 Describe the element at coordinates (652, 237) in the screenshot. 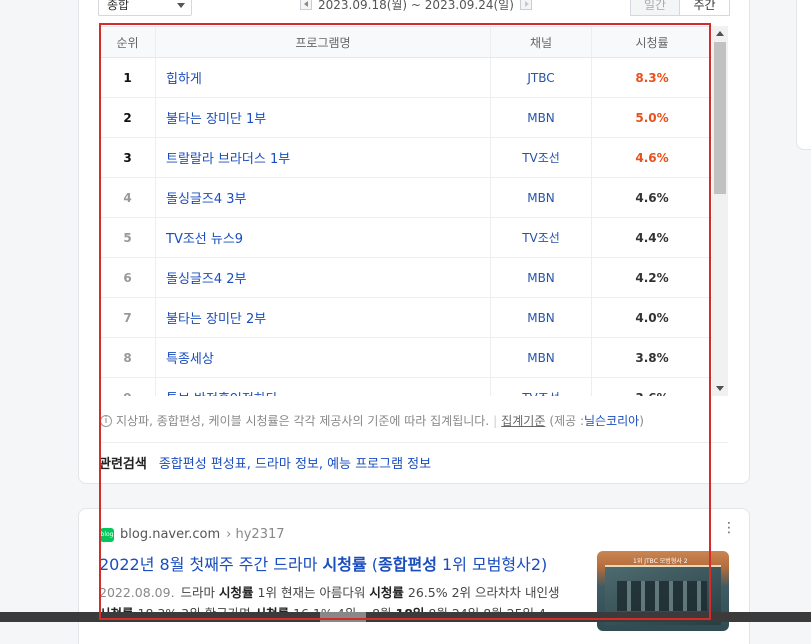

I see `rating-cell: 4.4%` at that location.